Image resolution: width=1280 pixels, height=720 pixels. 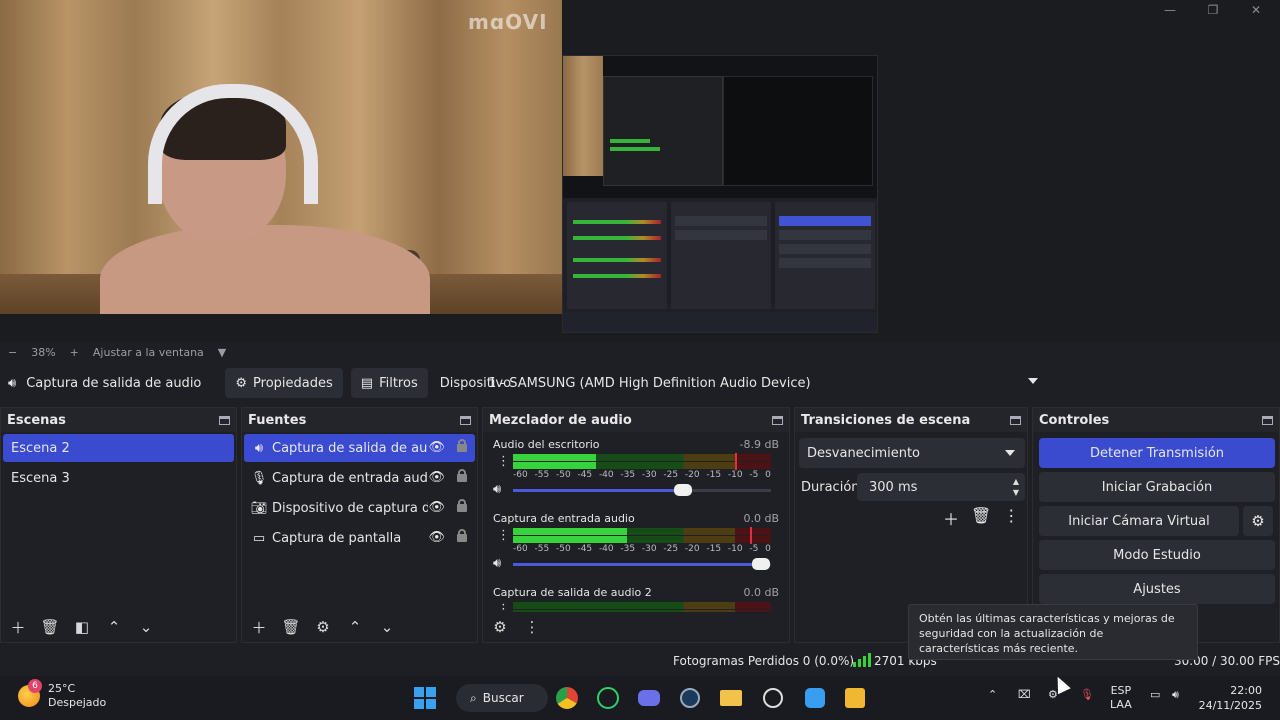 What do you see at coordinates (1258, 521) in the screenshot?
I see `virtual-camera-settings-button: ⚙` at bounding box center [1258, 521].